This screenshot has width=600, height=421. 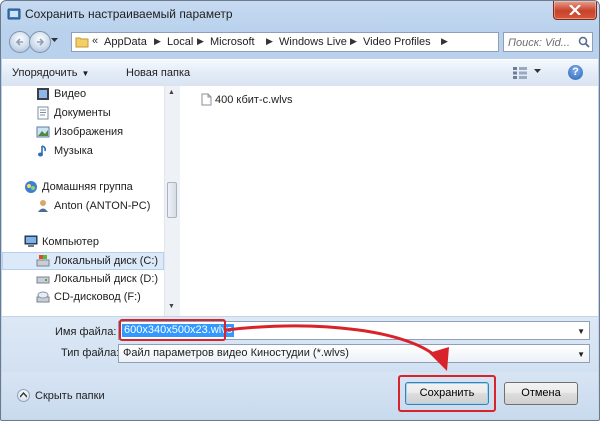 What do you see at coordinates (87, 187) in the screenshot?
I see `nav-item-label: Домашняя группа` at bounding box center [87, 187].